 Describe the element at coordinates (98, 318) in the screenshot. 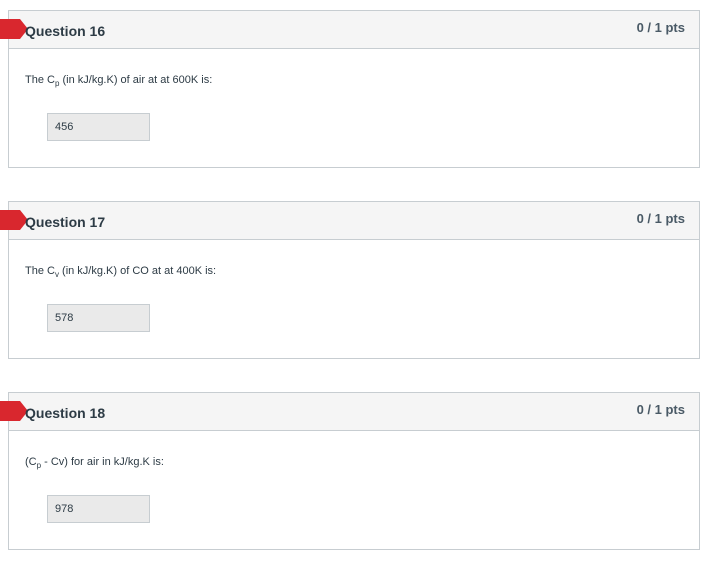

I see `answer-field: 578` at that location.